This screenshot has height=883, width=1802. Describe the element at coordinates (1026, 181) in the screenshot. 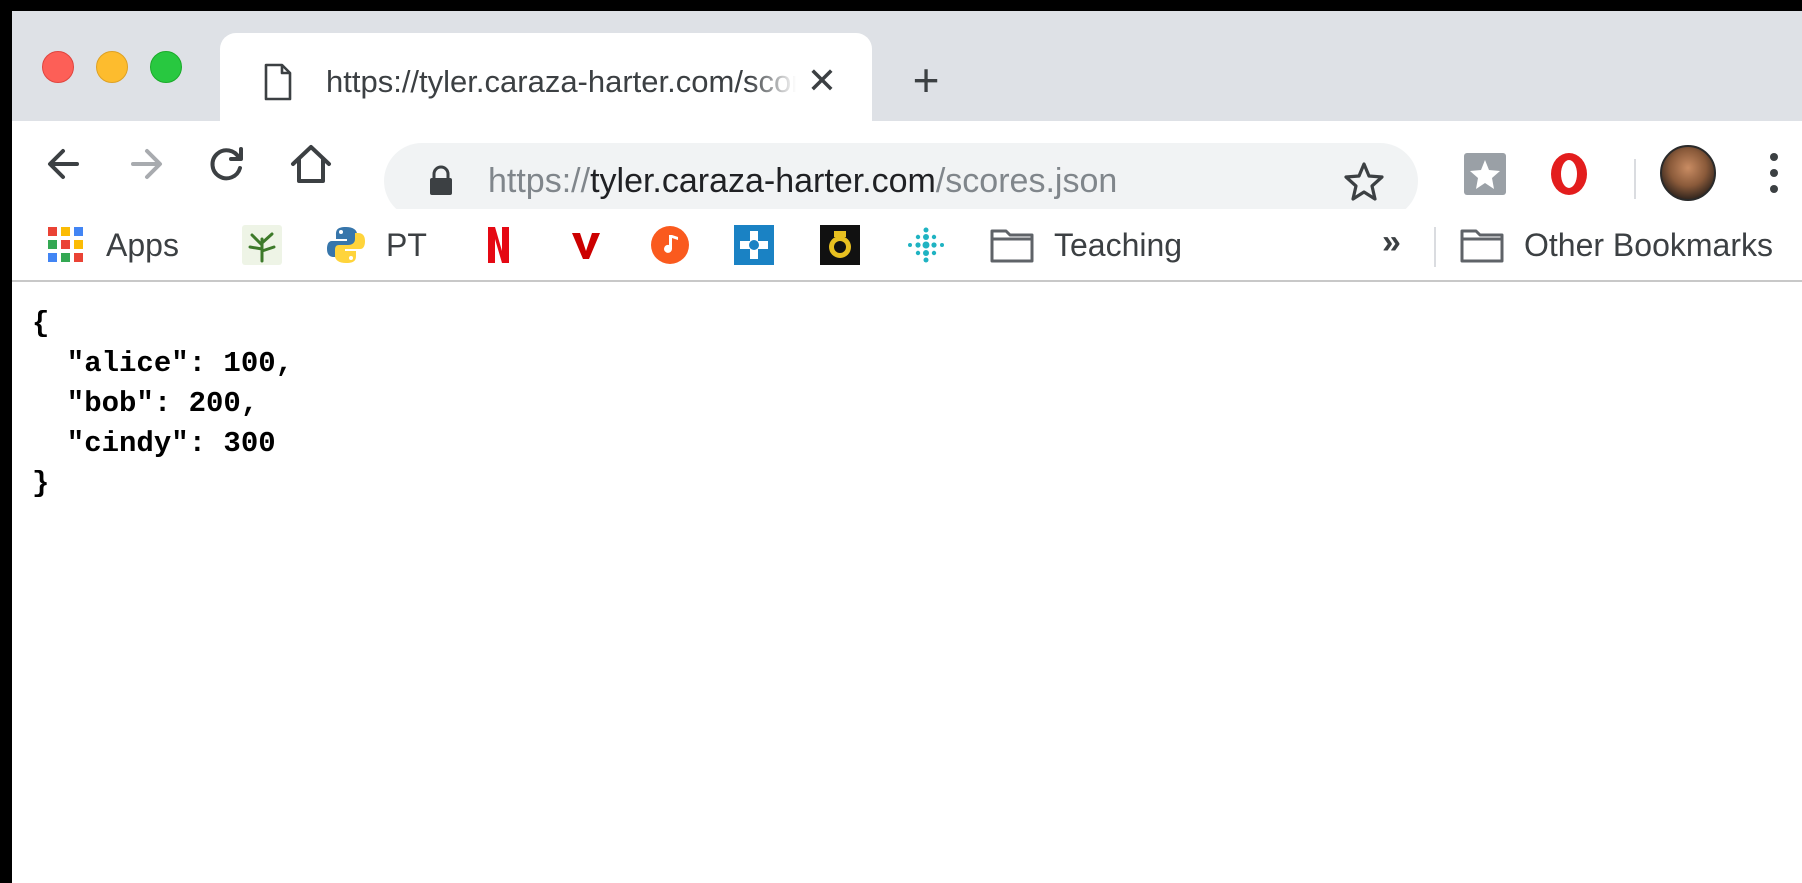

I see `url-path: /scores.json` at that location.